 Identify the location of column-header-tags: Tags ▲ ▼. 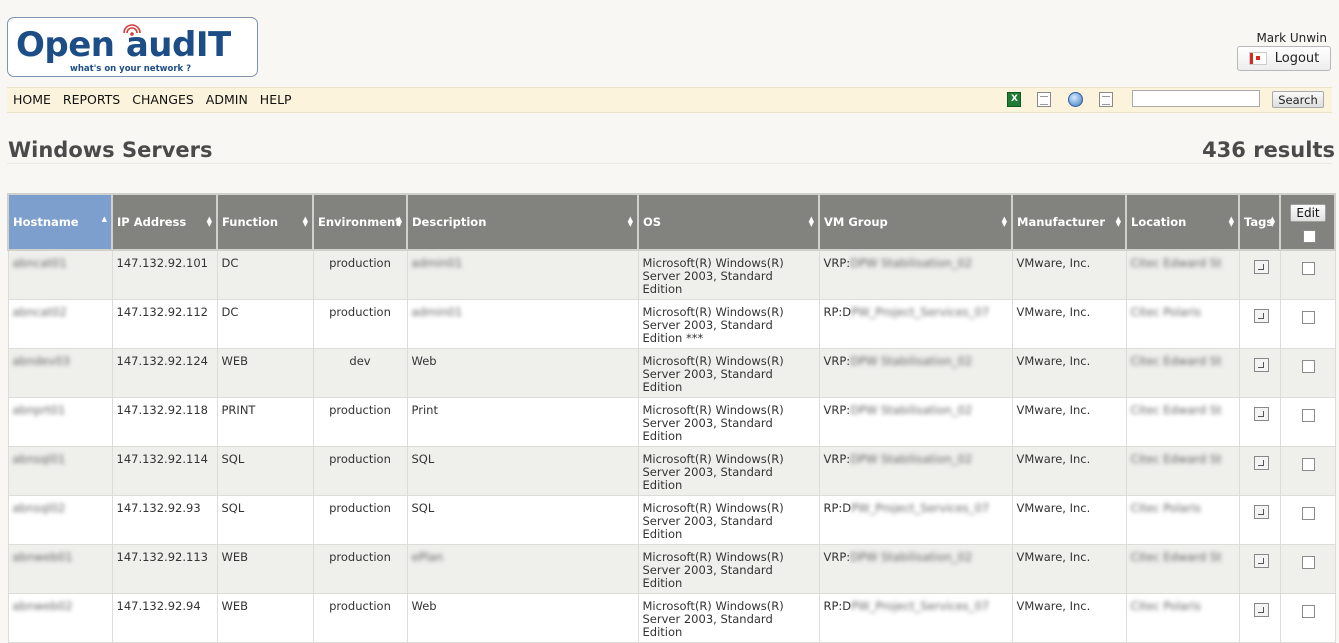
(1259, 222).